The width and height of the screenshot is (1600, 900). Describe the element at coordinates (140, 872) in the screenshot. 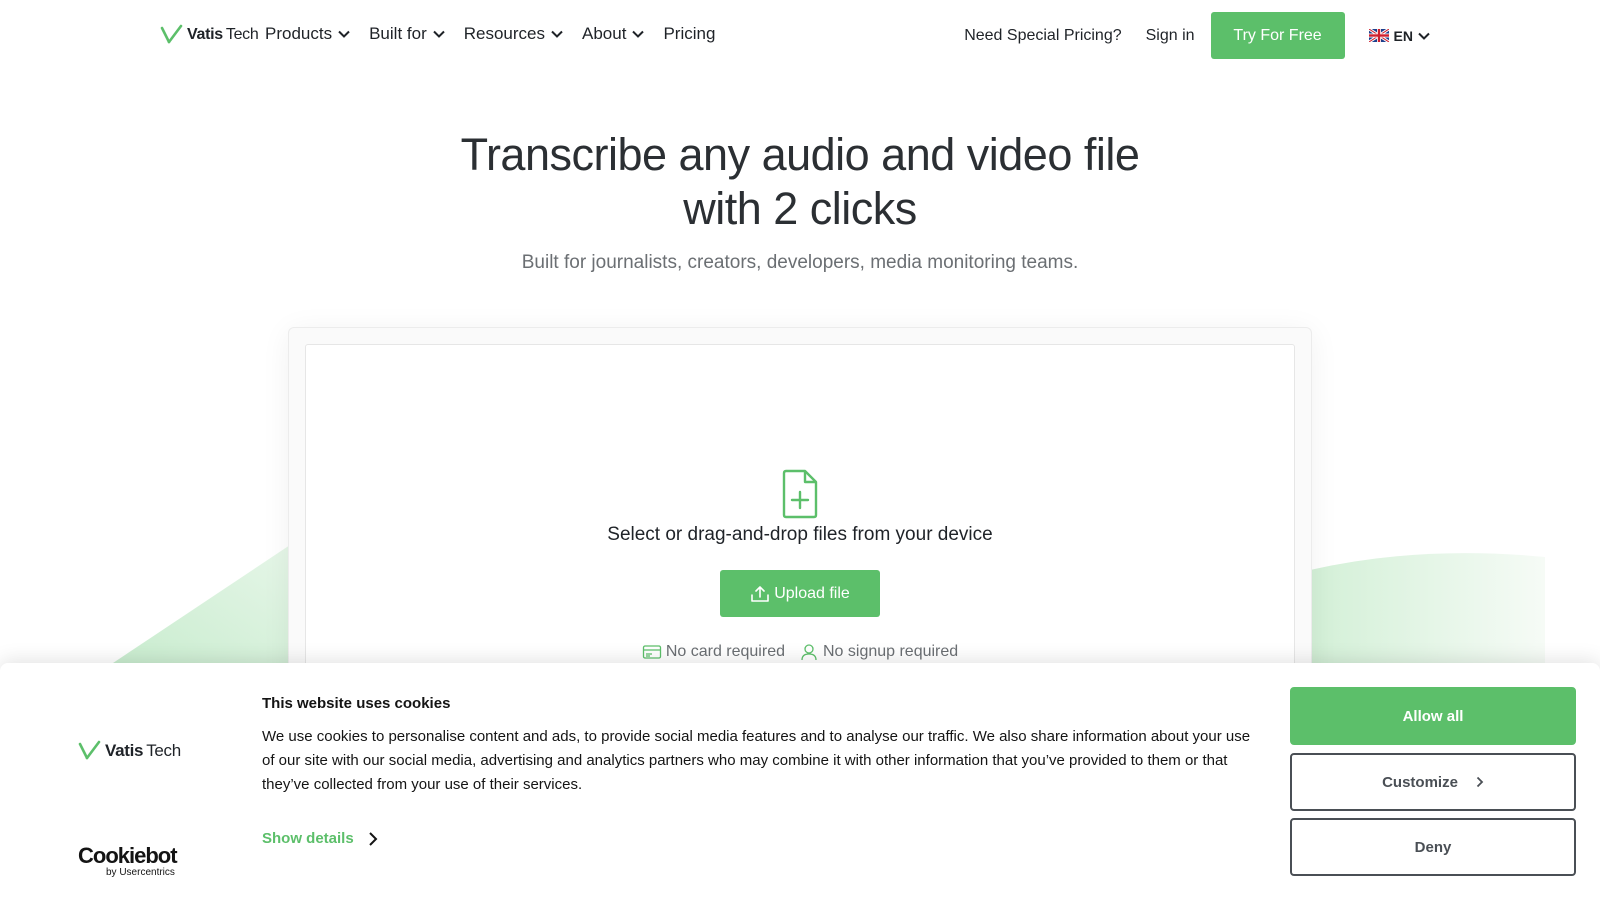

I see `cookiebot-sub: by Usercentrics` at that location.